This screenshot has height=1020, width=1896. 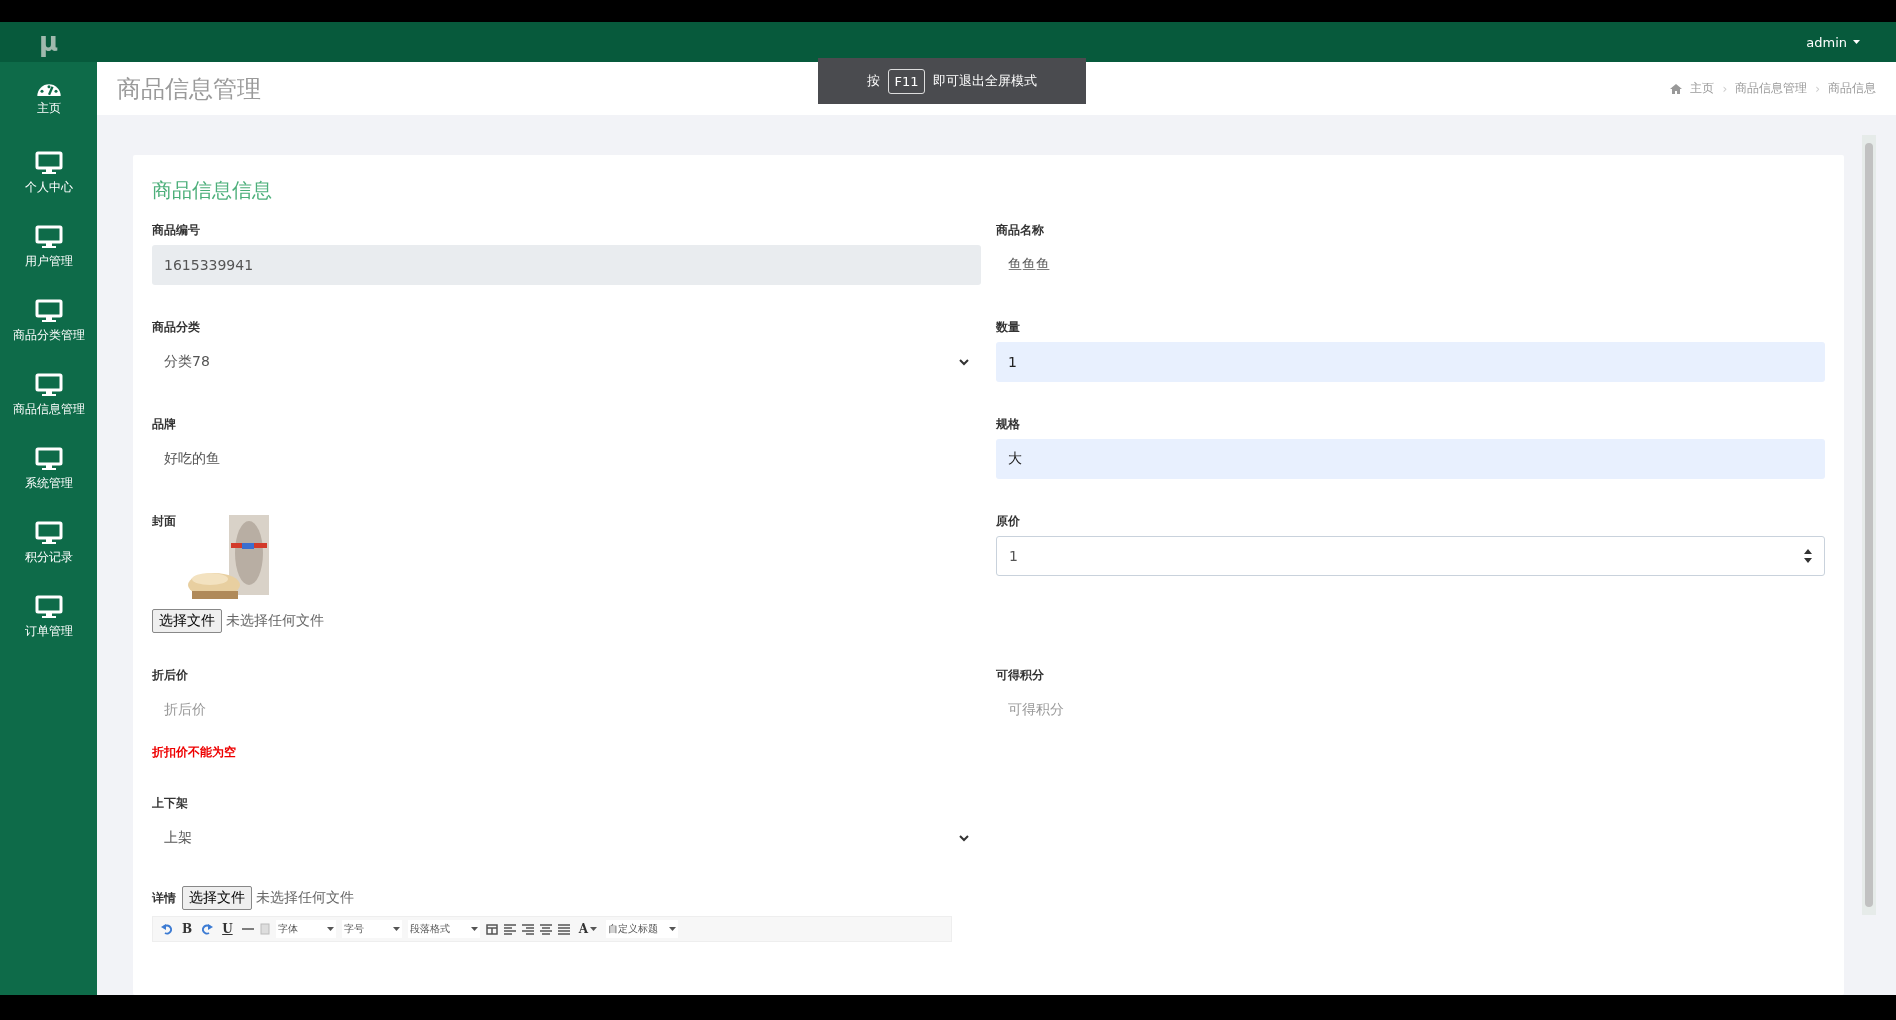 I want to click on align-center-icon, so click(x=545, y=929).